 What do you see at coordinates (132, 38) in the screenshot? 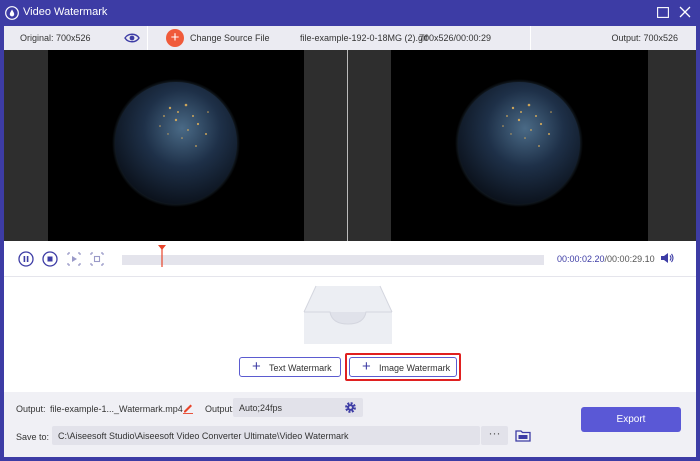
I see `eye-icon` at bounding box center [132, 38].